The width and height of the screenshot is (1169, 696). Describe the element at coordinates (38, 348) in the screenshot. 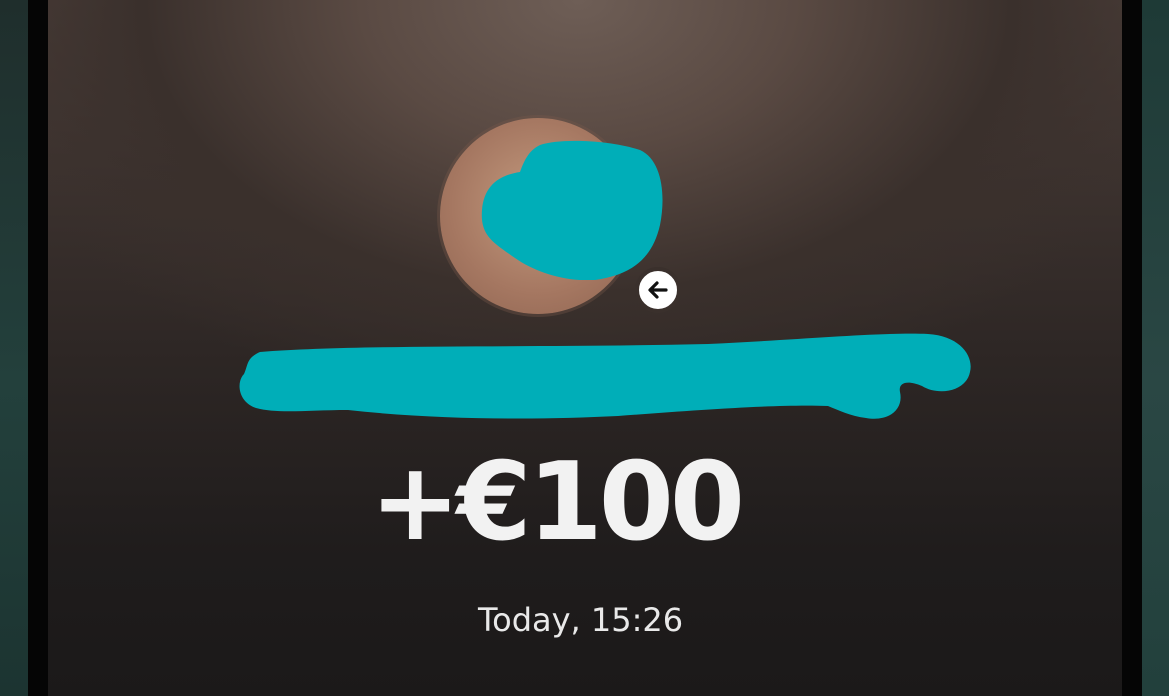

I see `left-frame-border` at that location.